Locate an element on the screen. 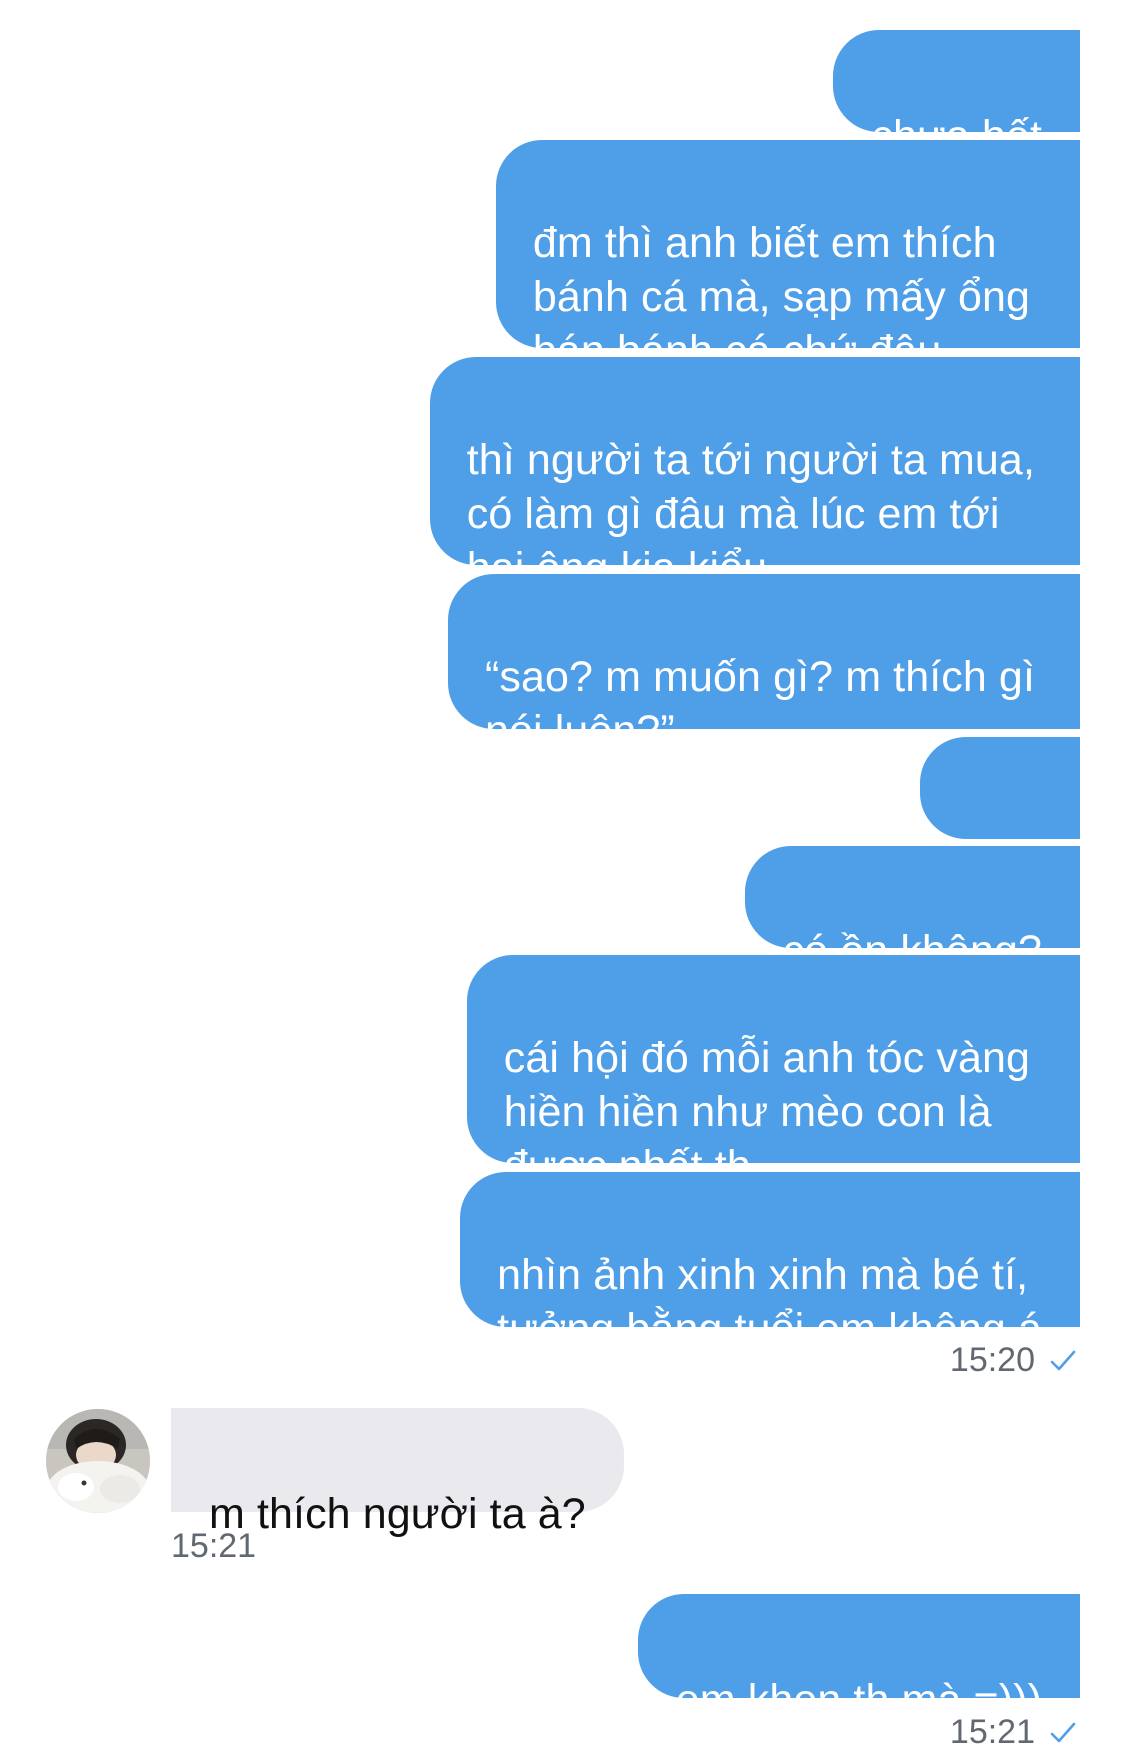  outgoing-message-bubble: “sao? m muốn gì? m thích gì nói luôn?” is located at coordinates (763, 664).